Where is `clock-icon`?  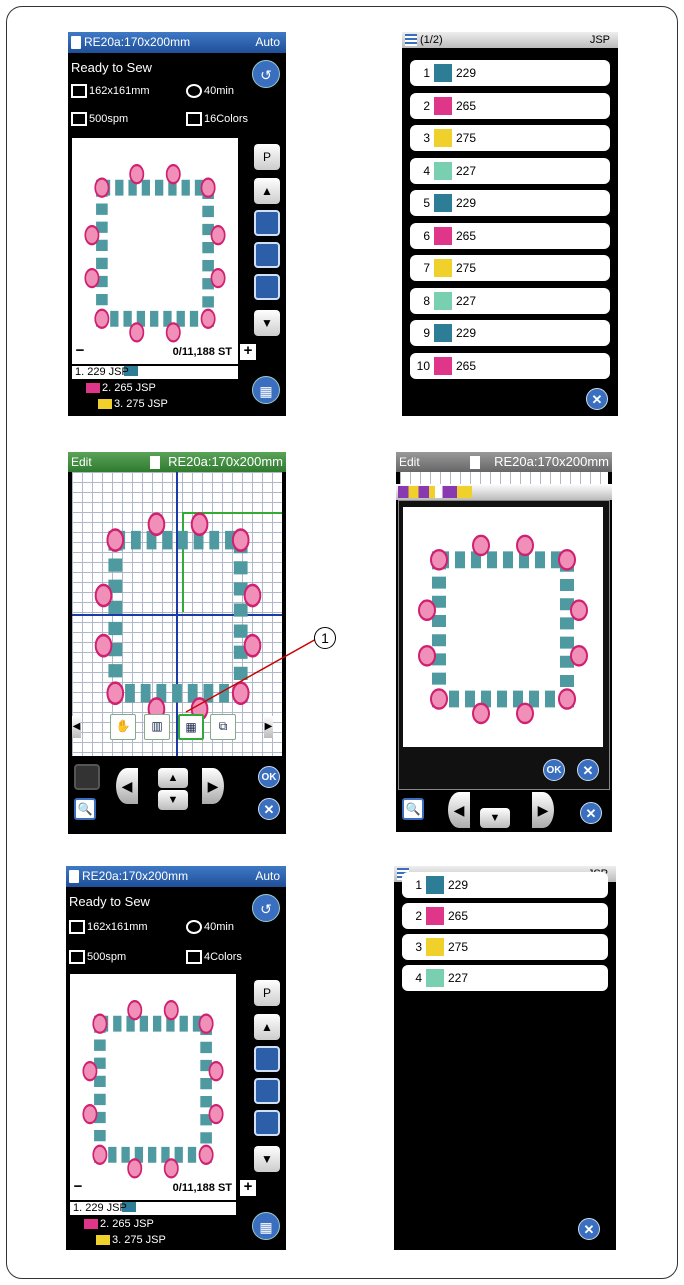 clock-icon is located at coordinates (194, 91).